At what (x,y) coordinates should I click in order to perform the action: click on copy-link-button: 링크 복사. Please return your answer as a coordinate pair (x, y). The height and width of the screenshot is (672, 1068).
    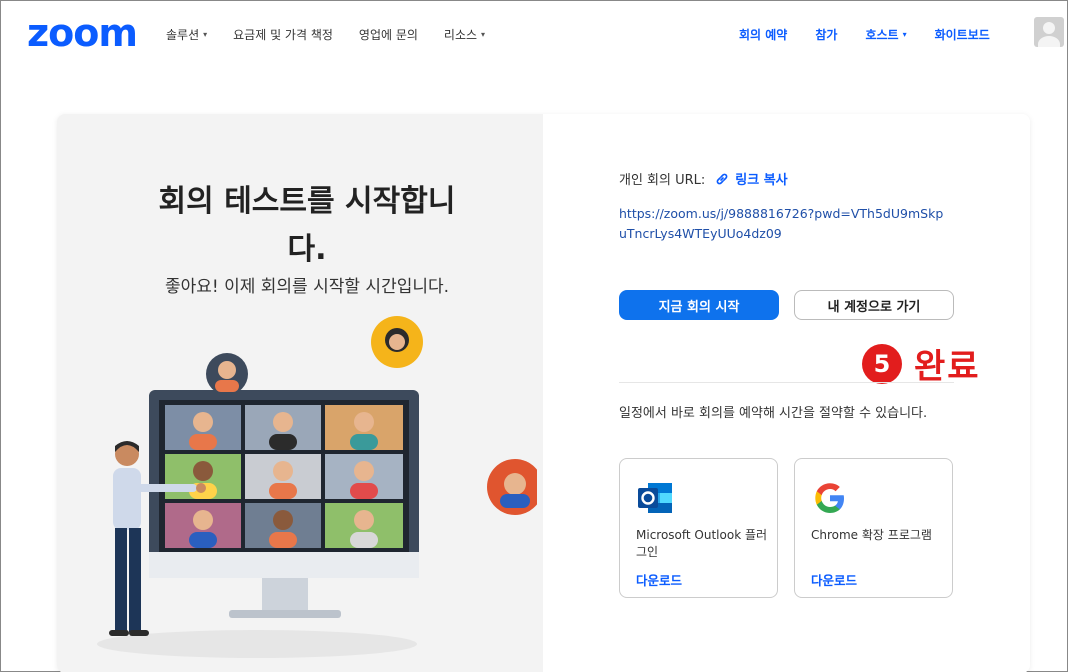
    Looking at the image, I should click on (751, 178).